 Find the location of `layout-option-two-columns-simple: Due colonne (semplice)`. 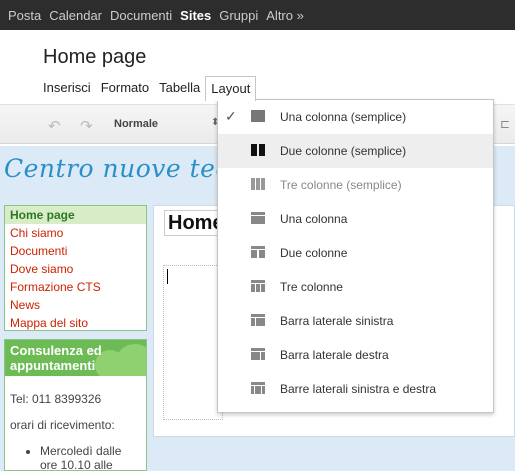

layout-option-two-columns-simple: Due colonne (semplice) is located at coordinates (355, 151).